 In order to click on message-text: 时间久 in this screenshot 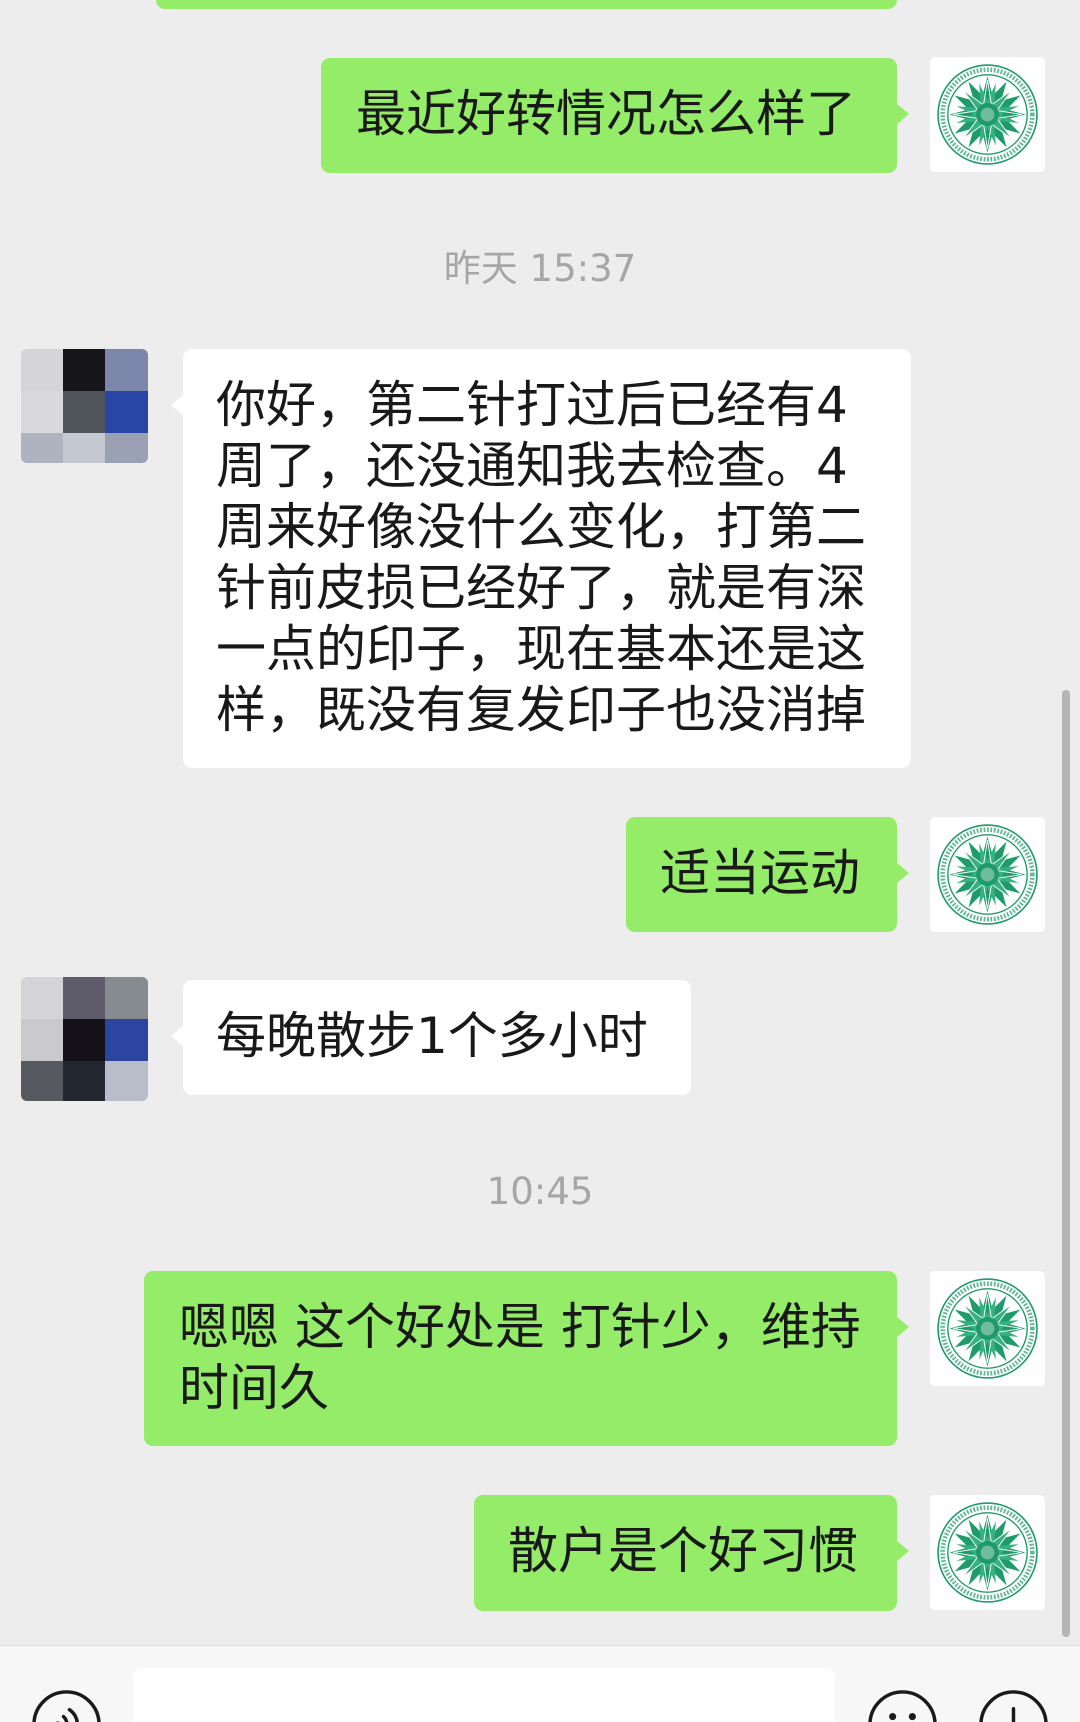, I will do `click(254, 1388)`.